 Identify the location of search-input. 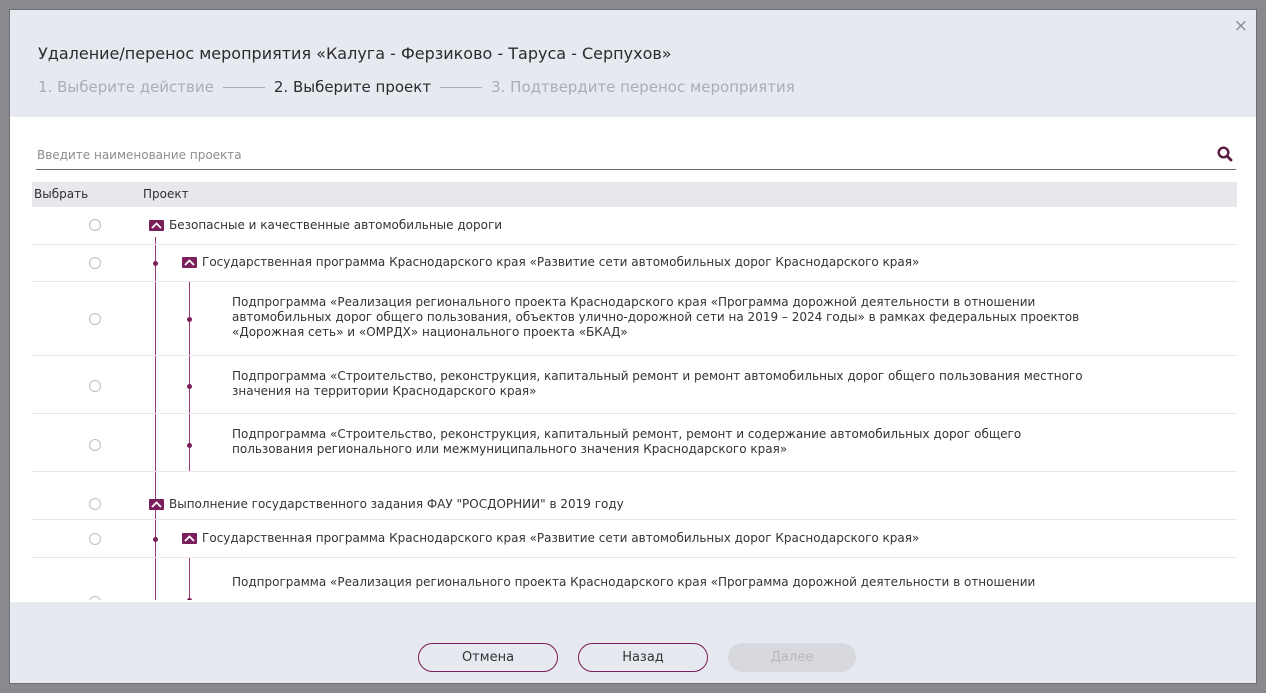
(611, 155).